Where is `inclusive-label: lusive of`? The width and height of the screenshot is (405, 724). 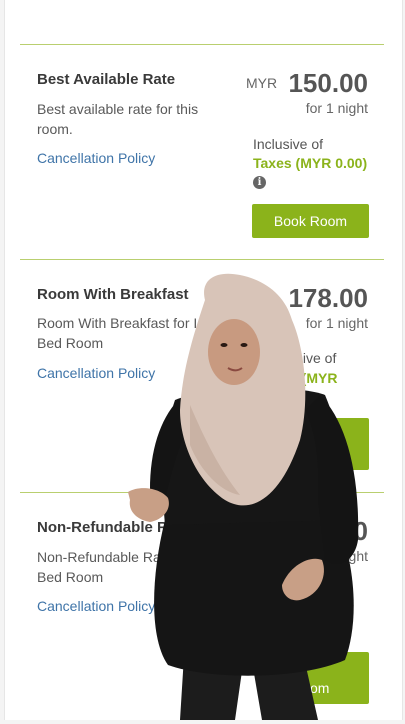
inclusive-label: lusive of is located at coordinates (311, 358).